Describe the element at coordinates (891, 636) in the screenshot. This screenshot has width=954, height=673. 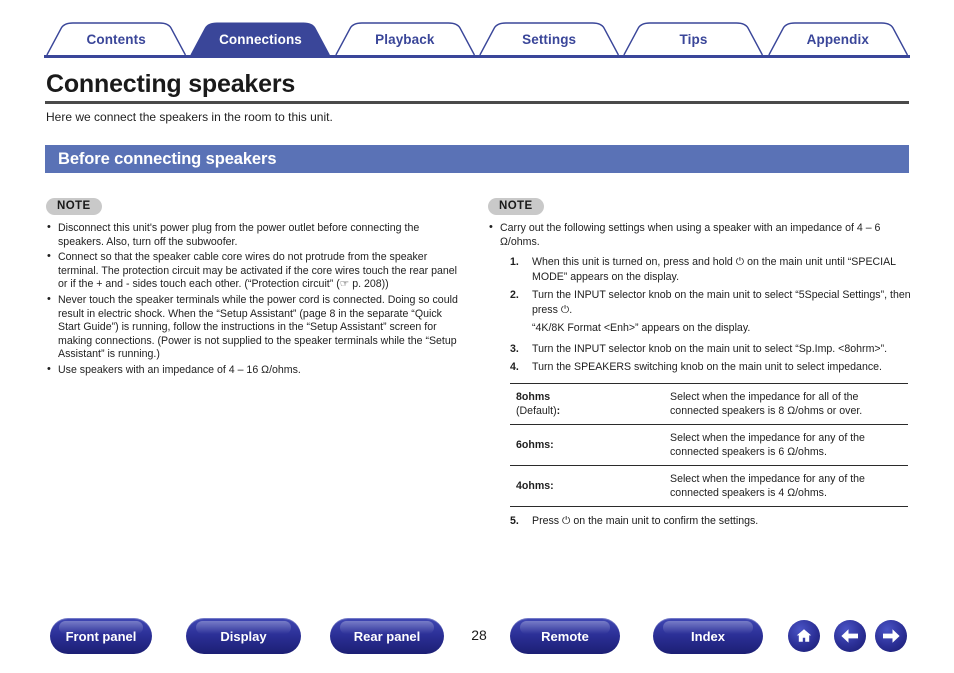
I see `arrow-right-icon` at that location.